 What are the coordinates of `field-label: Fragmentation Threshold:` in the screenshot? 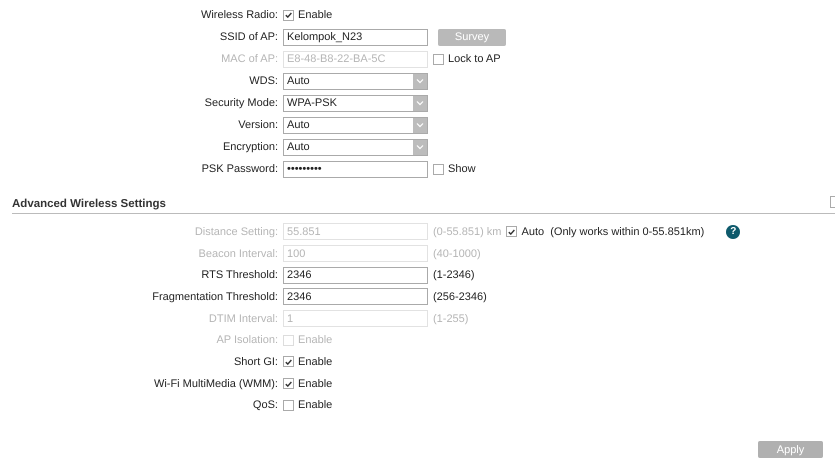 It's located at (215, 296).